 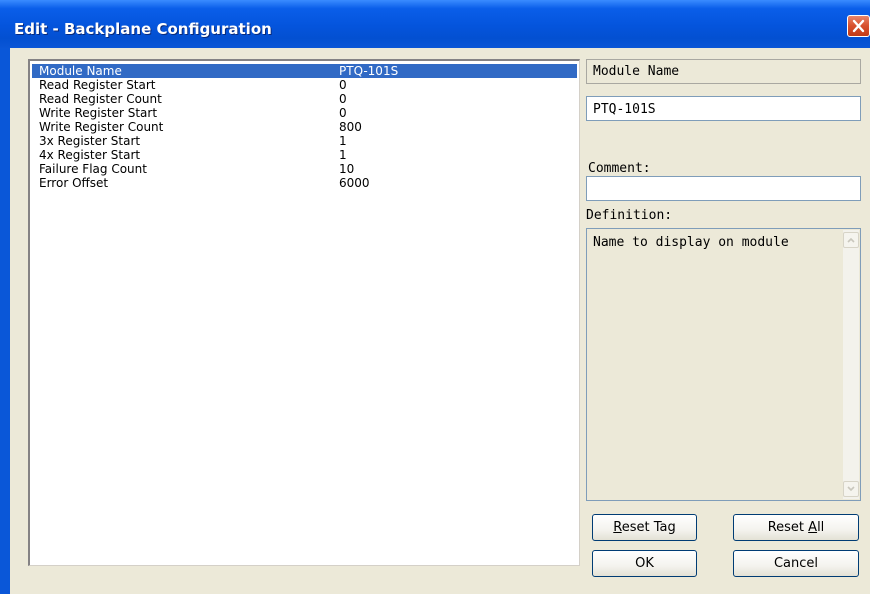 What do you see at coordinates (723, 108) in the screenshot?
I see `value-field: PTQ-101S` at bounding box center [723, 108].